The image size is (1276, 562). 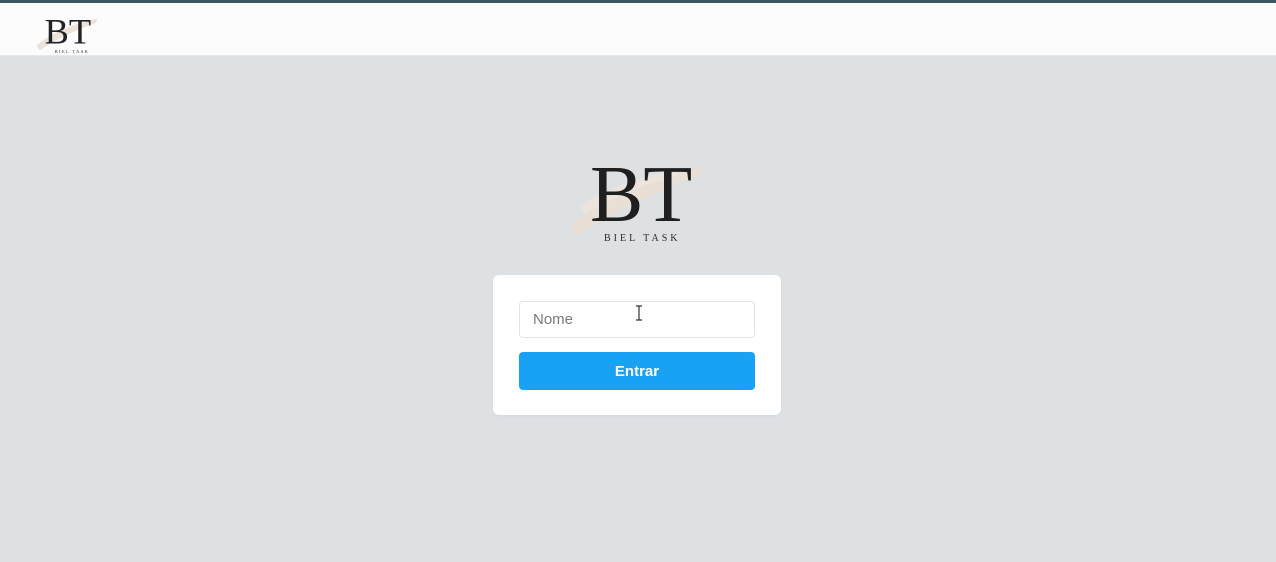 I want to click on brand-logo: BT BIEL TASK, so click(x=66, y=30).